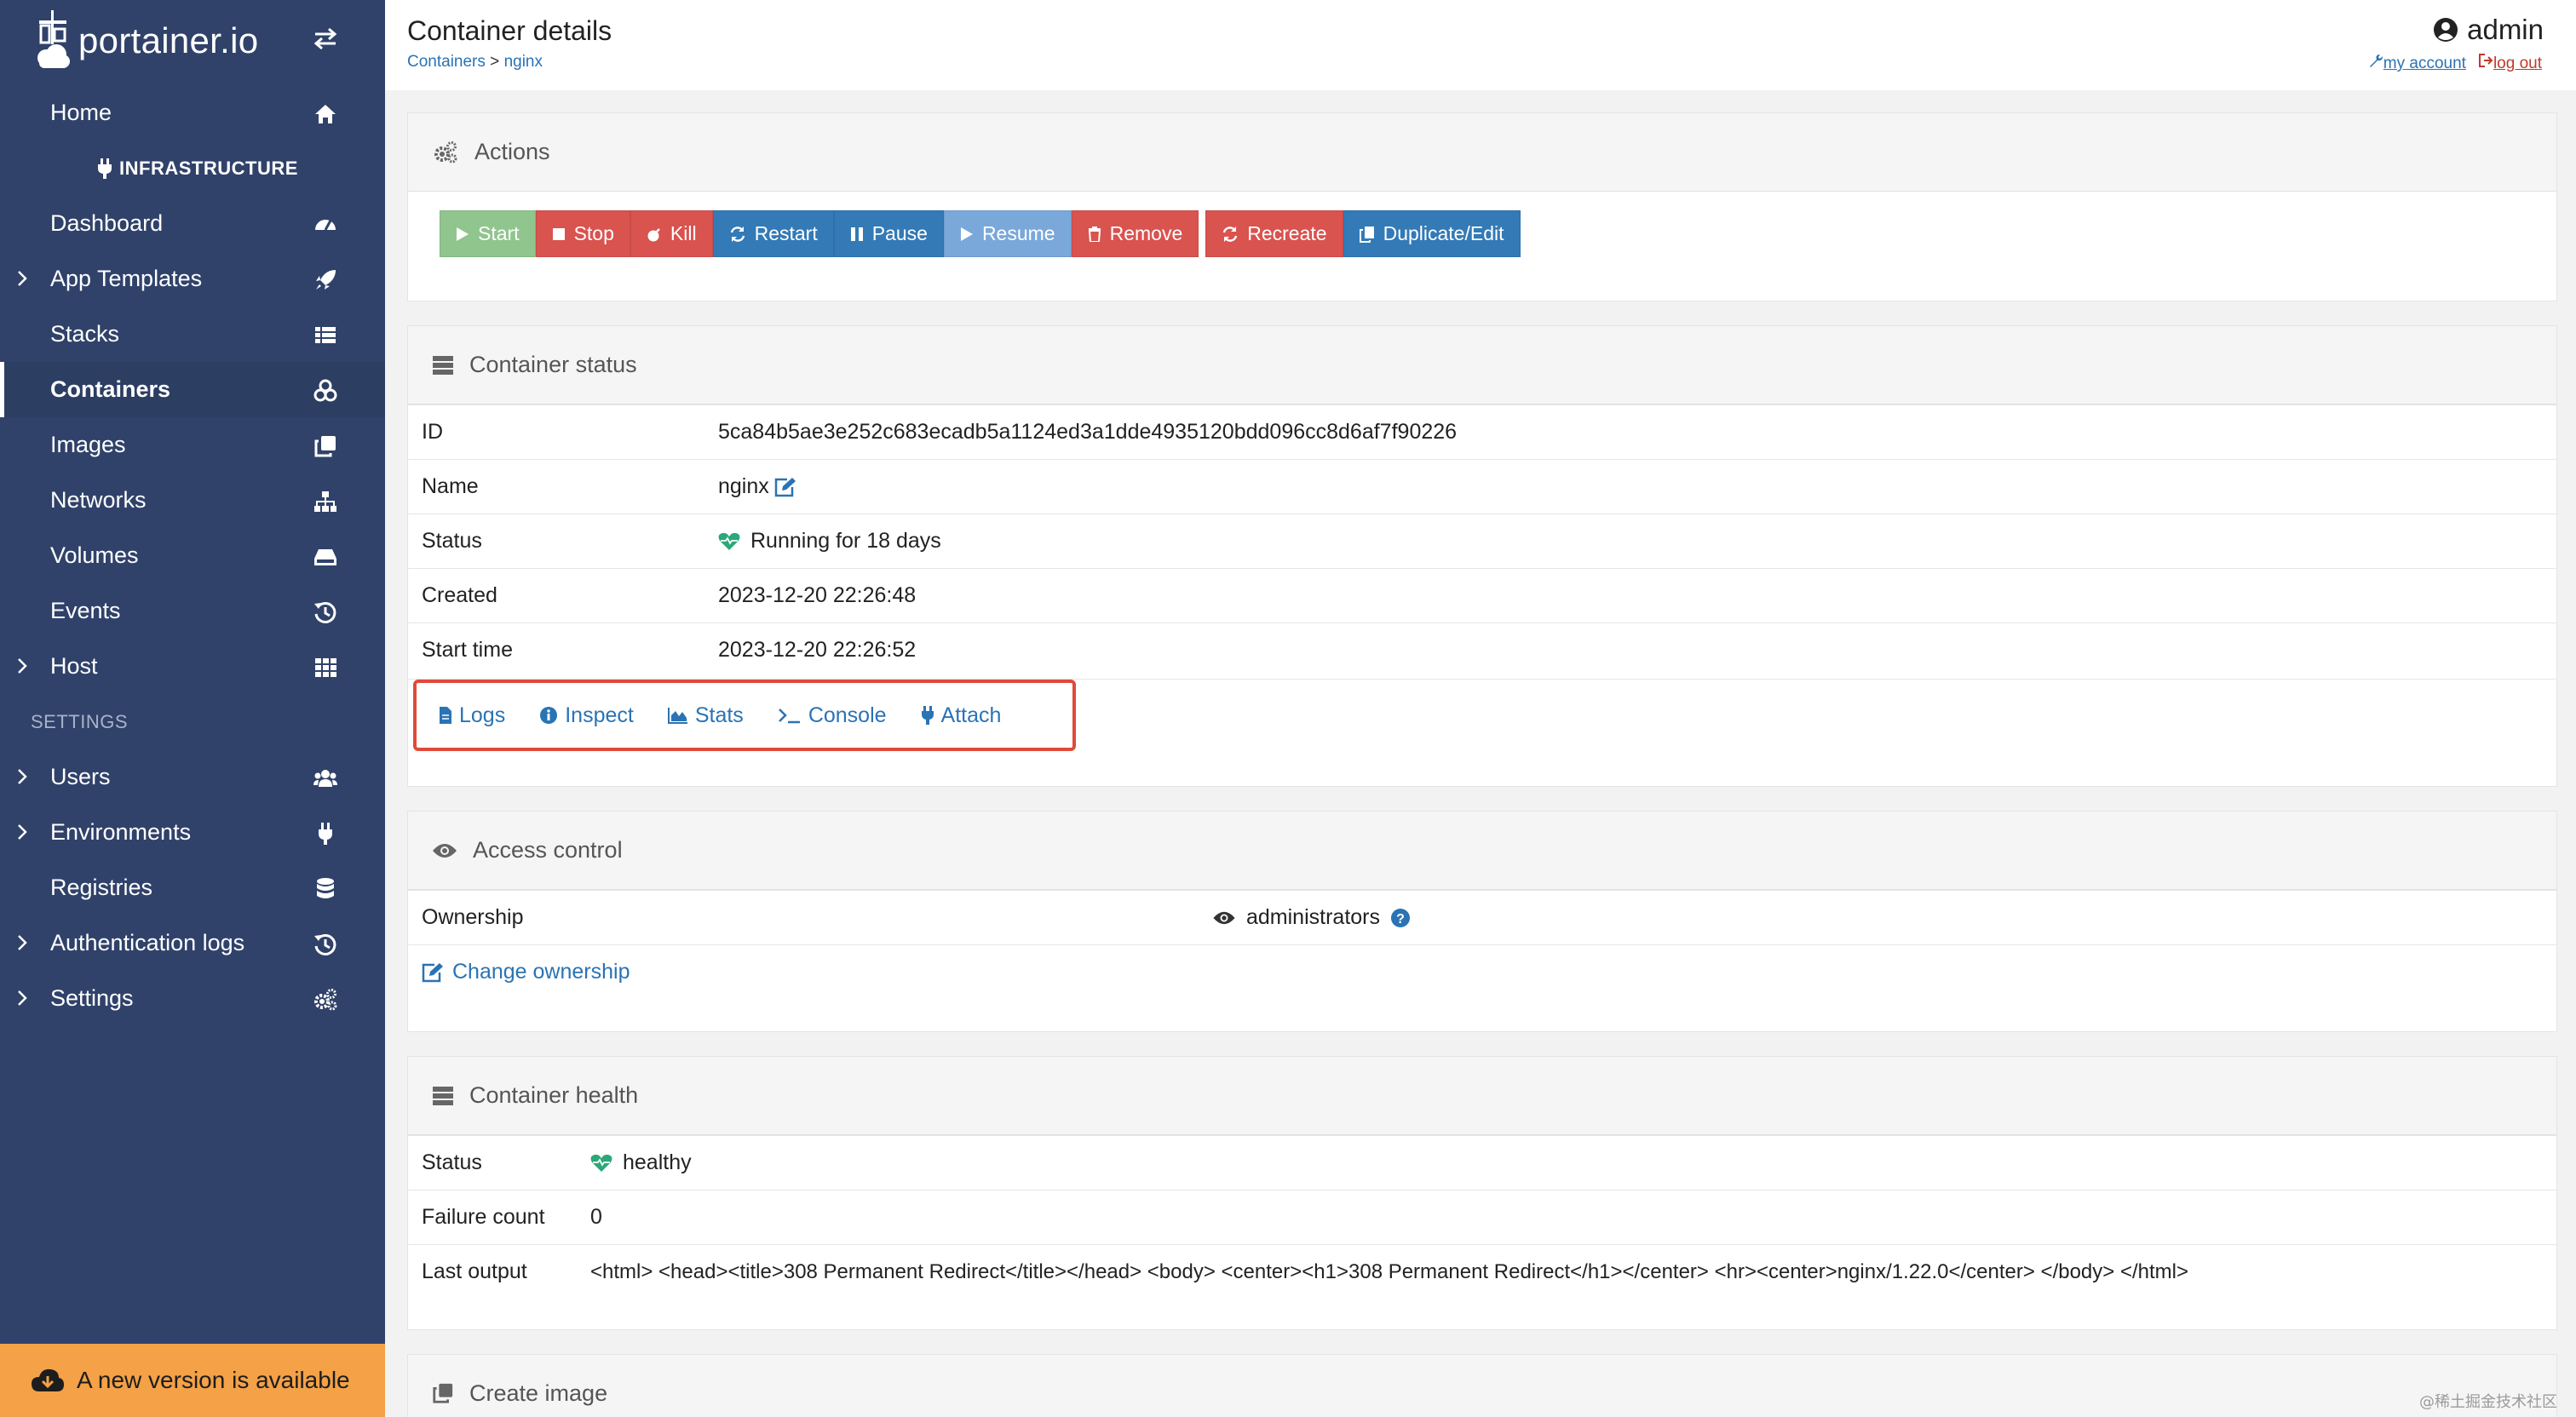  What do you see at coordinates (193, 777) in the screenshot?
I see `sidebar-item-users: Users` at bounding box center [193, 777].